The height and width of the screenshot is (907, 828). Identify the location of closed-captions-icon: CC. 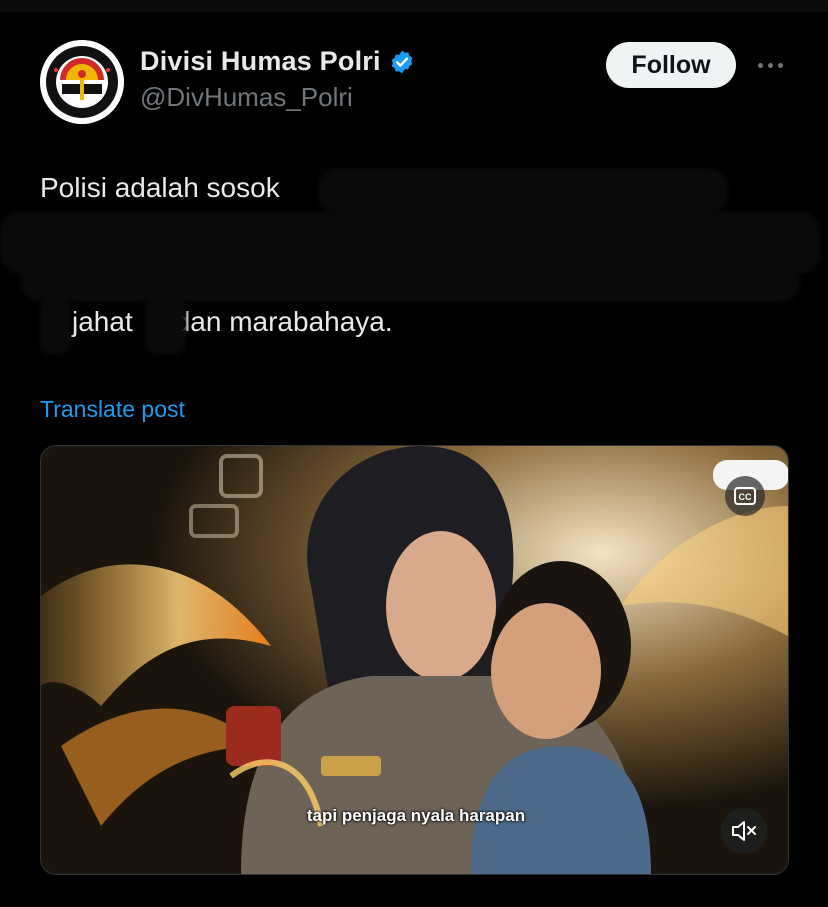
(745, 496).